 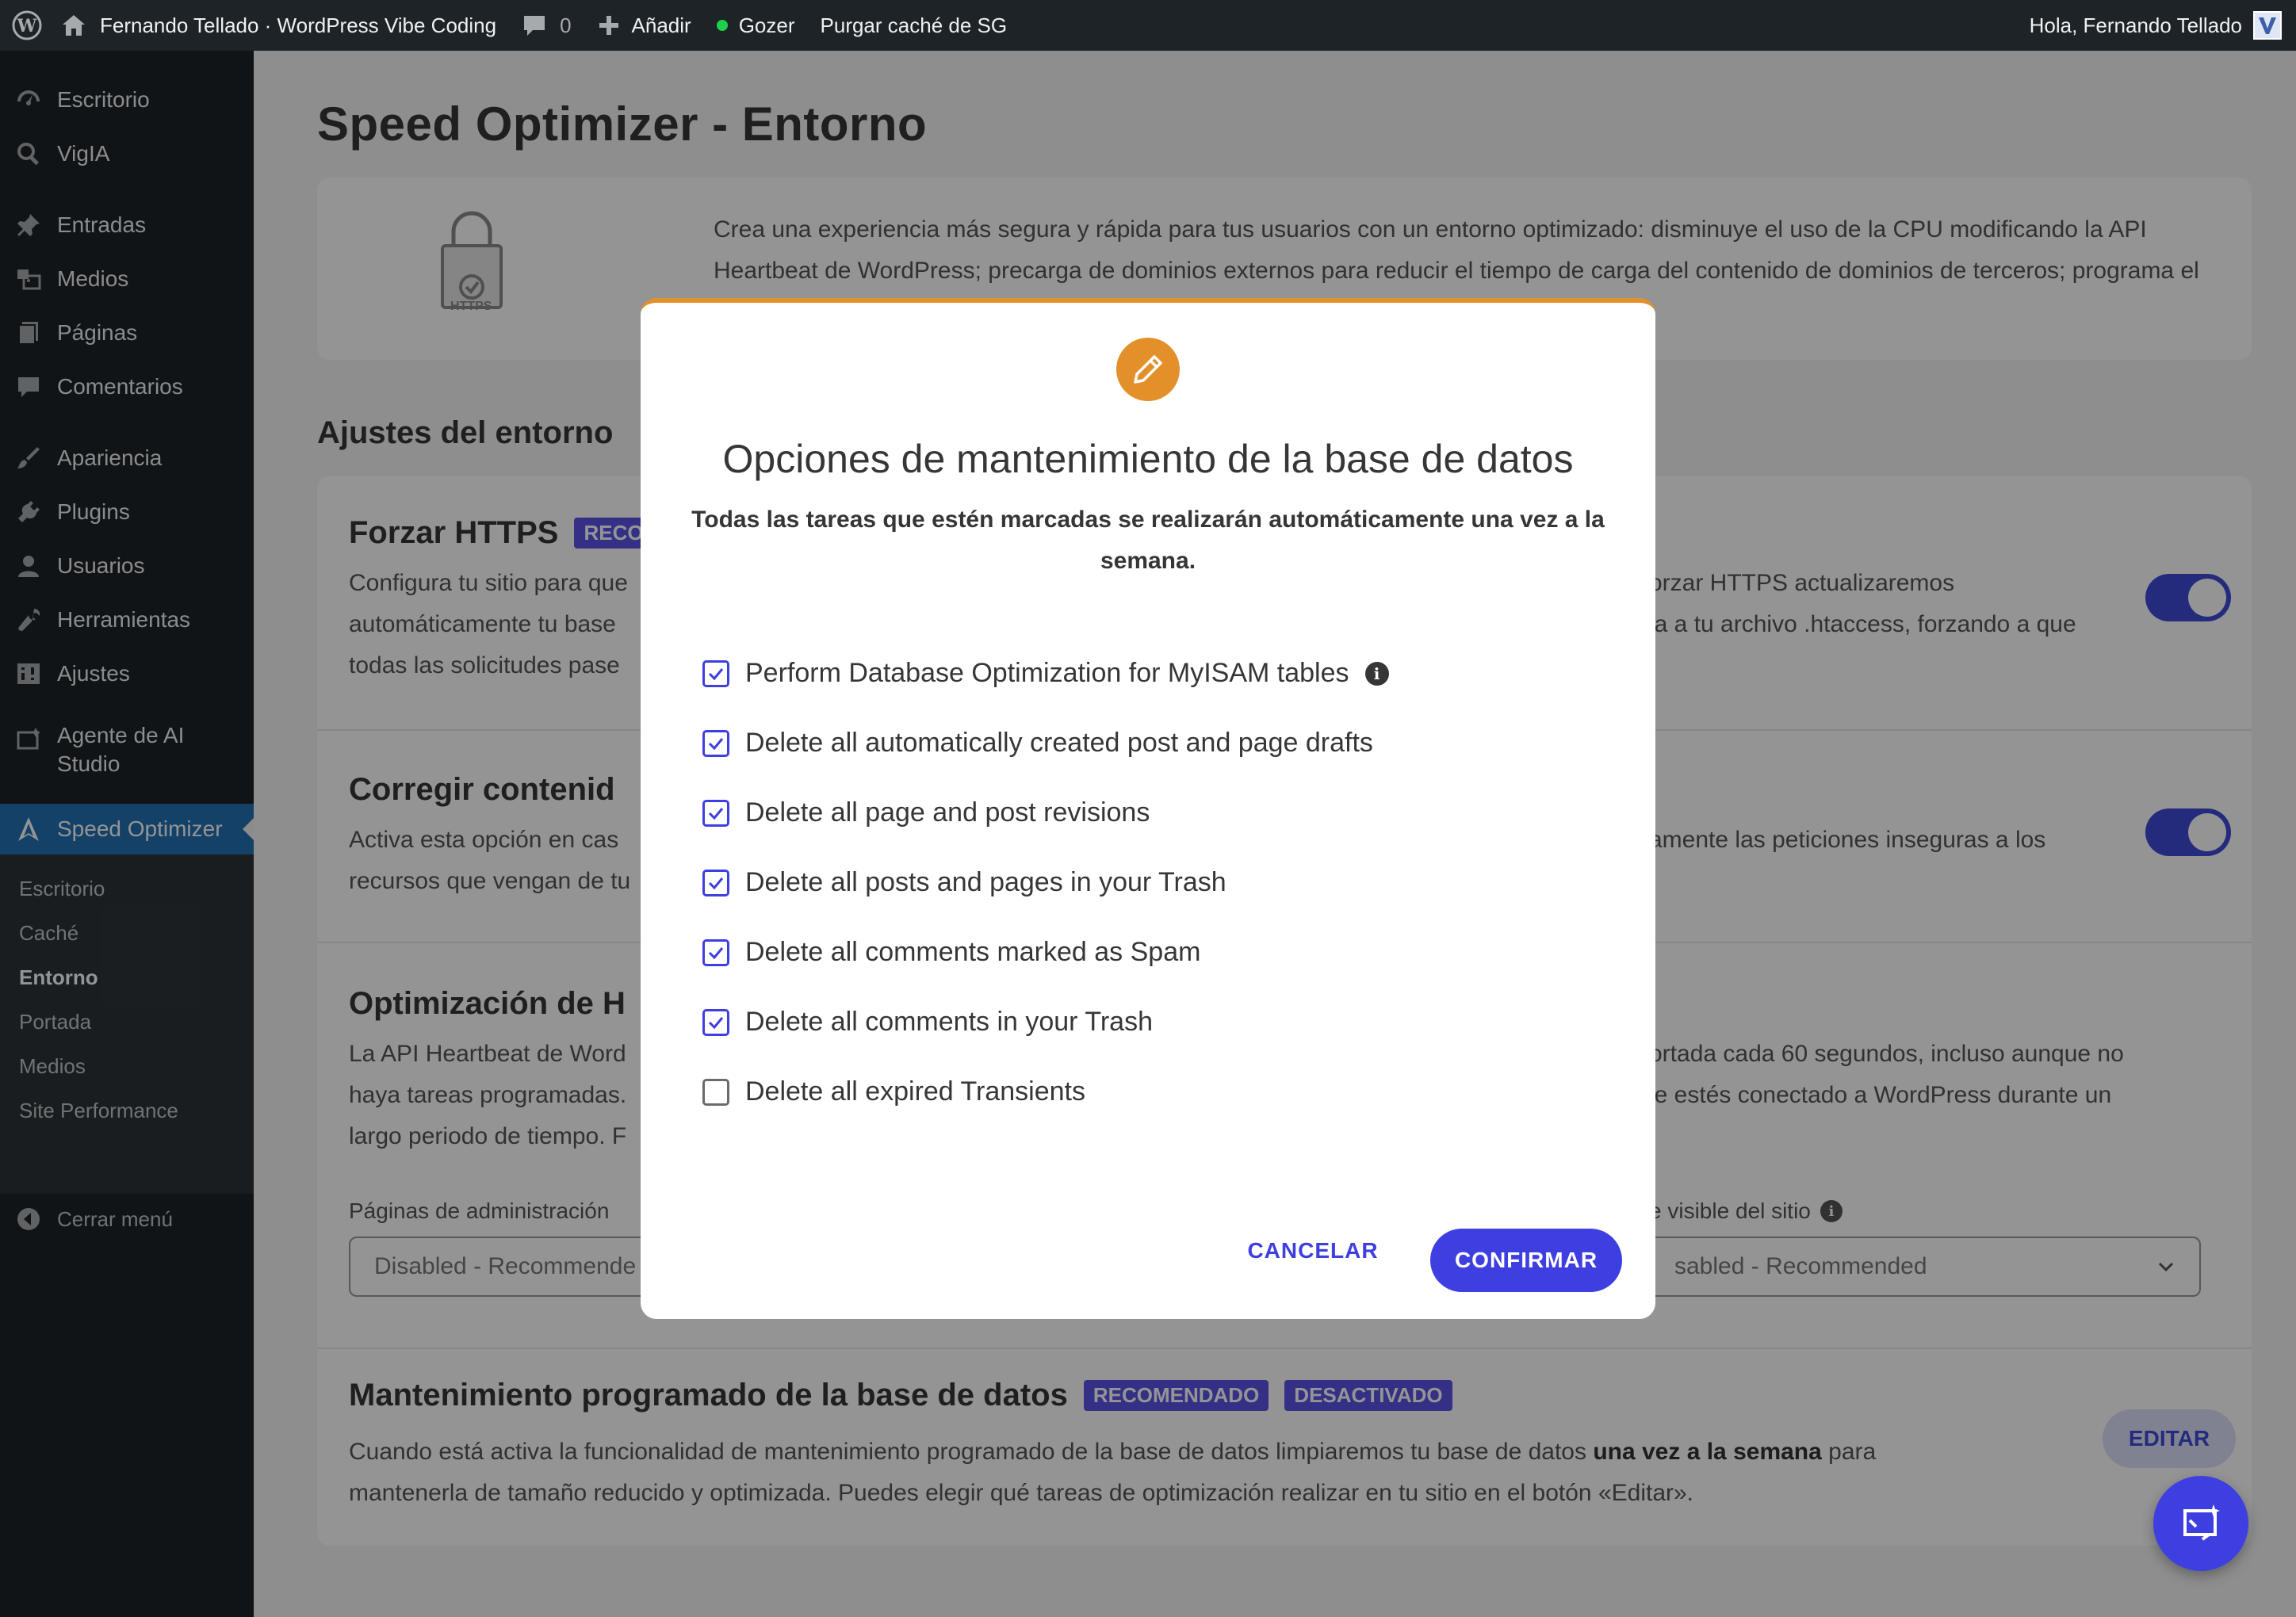 What do you see at coordinates (546, 25) in the screenshot?
I see `comments-link: 0` at bounding box center [546, 25].